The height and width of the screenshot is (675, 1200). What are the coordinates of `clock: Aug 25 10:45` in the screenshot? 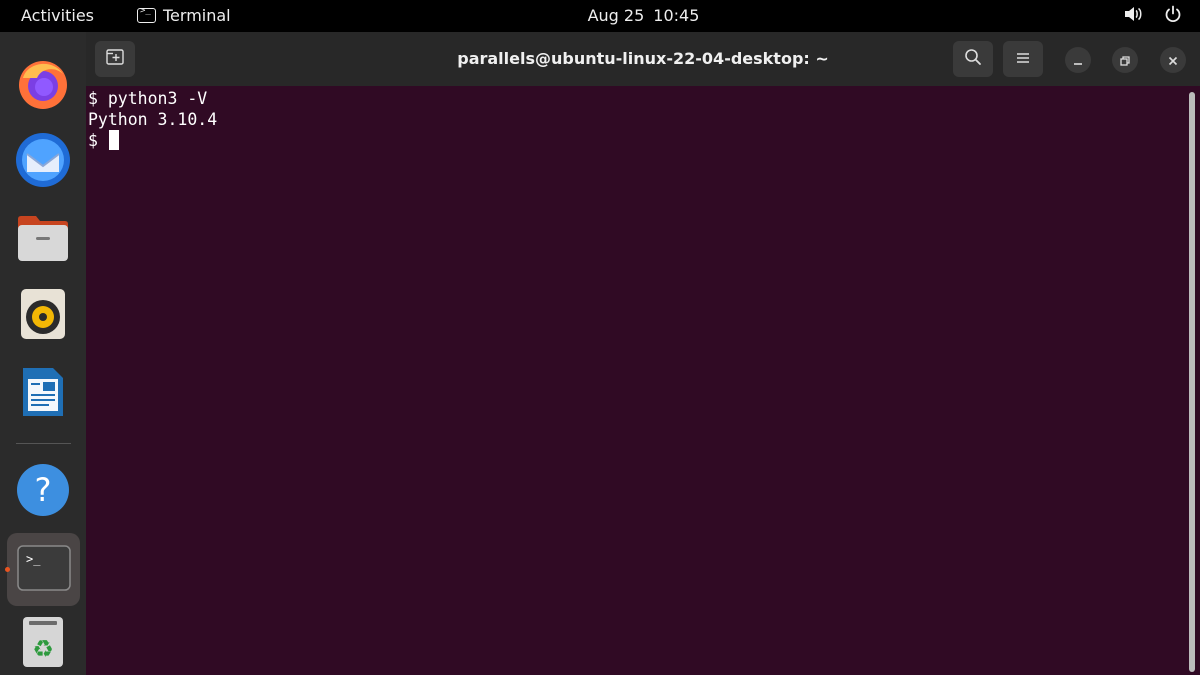 It's located at (600, 15).